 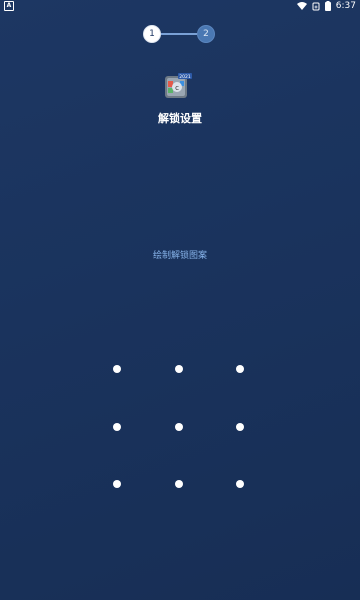 I want to click on svg-text: c, so click(x=177, y=88).